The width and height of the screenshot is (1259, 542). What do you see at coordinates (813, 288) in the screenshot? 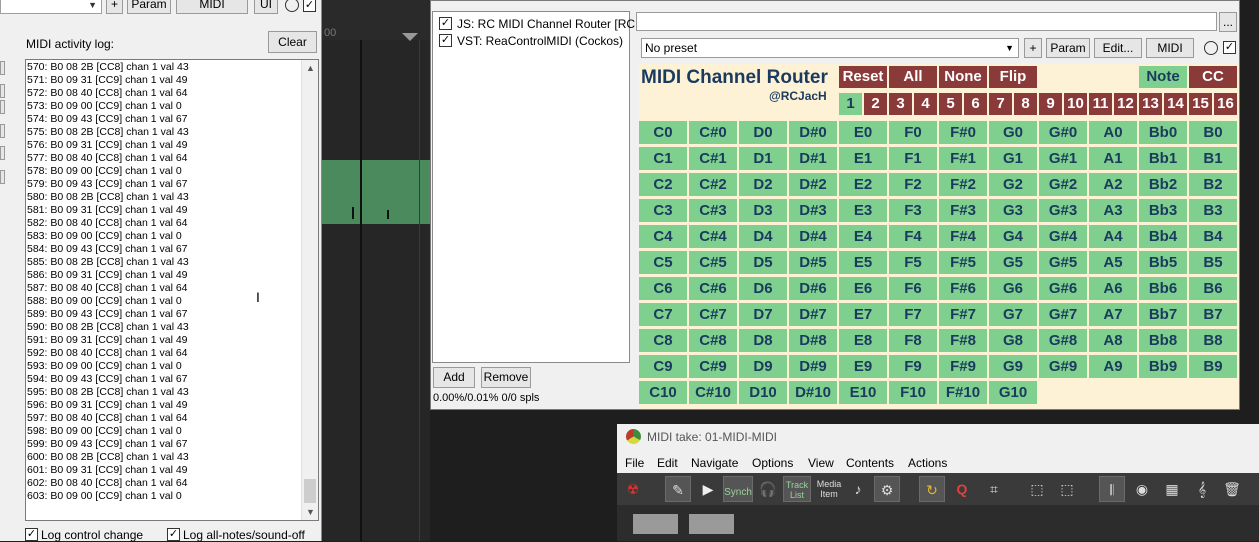
I see `note-cell: D#6` at bounding box center [813, 288].